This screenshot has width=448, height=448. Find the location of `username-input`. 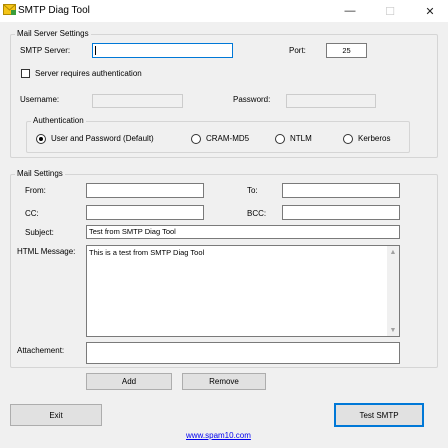

username-input is located at coordinates (137, 101).